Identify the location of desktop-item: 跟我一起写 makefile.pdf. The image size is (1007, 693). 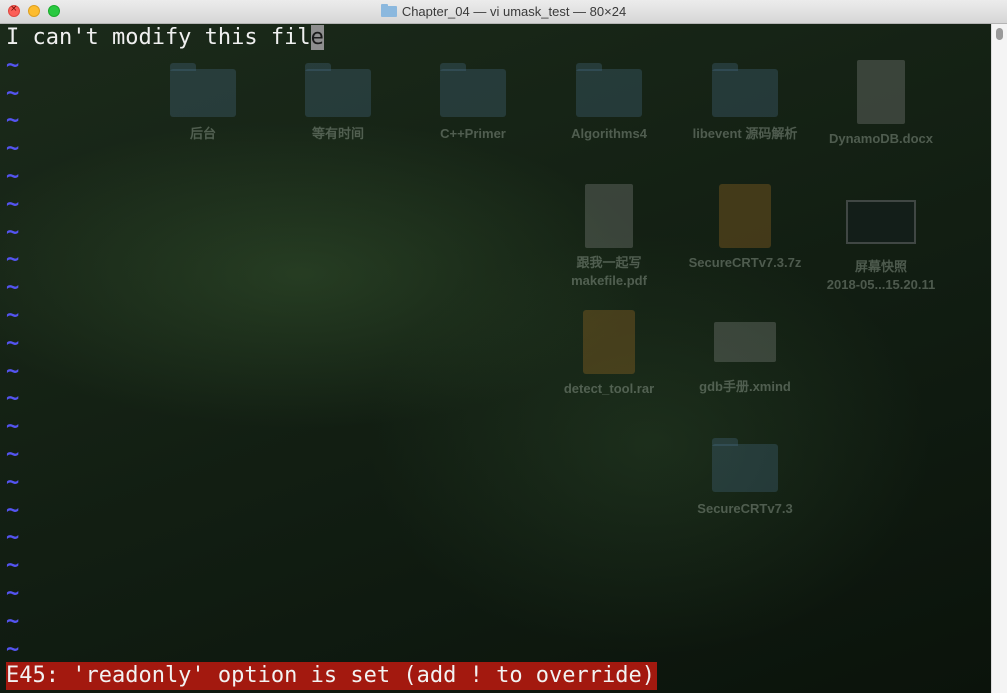
(609, 237).